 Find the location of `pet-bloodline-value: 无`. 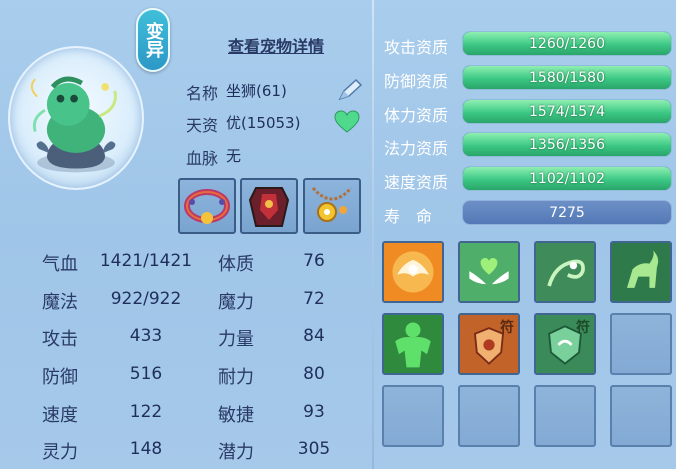

pet-bloodline-value: 无 is located at coordinates (234, 156).